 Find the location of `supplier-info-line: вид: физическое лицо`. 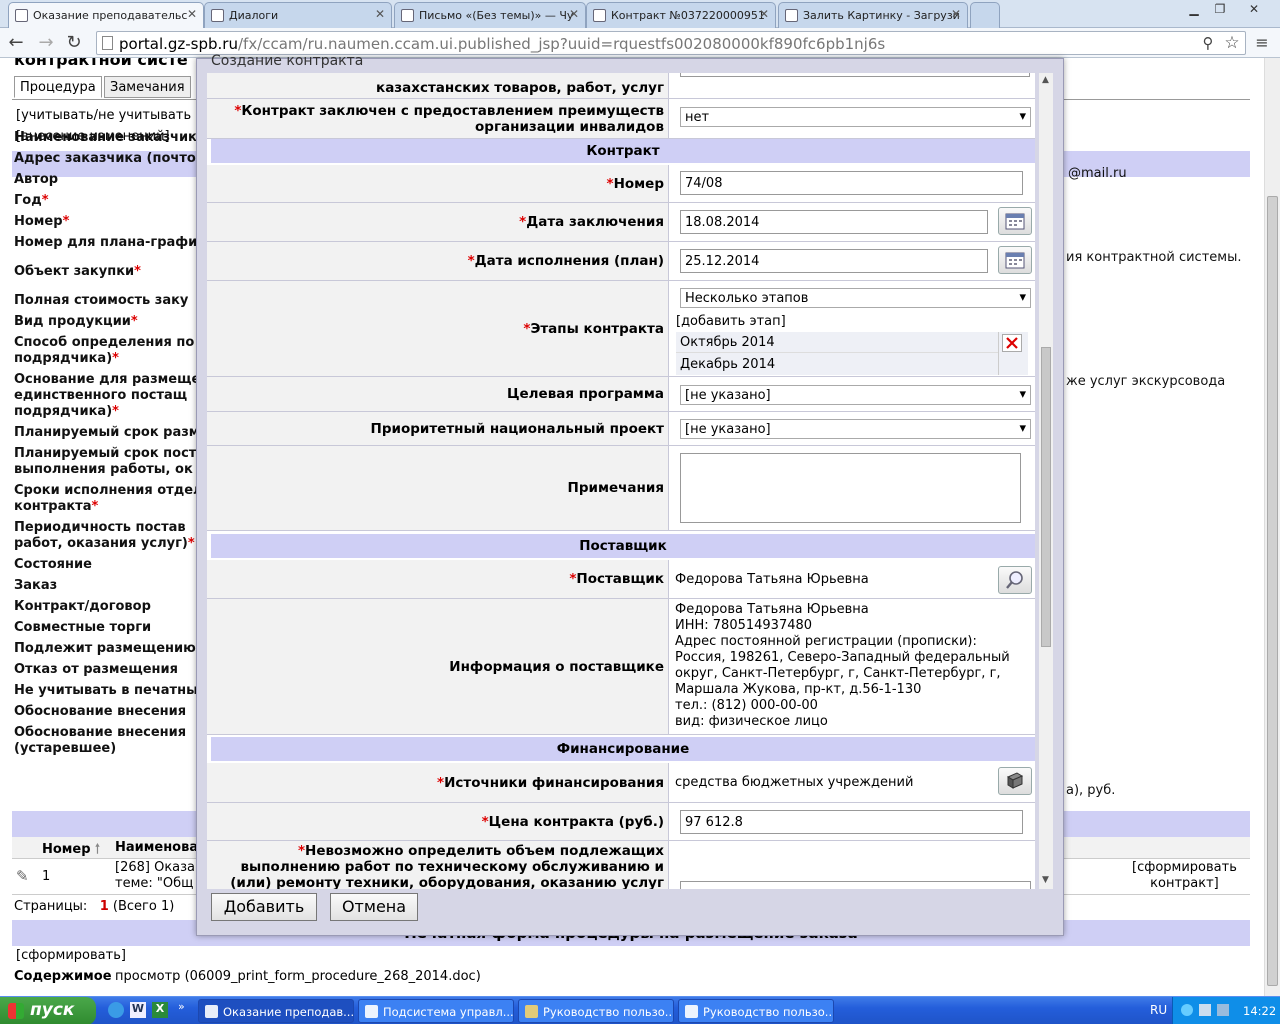

supplier-info-line: вид: физическое лицо is located at coordinates (751, 721).